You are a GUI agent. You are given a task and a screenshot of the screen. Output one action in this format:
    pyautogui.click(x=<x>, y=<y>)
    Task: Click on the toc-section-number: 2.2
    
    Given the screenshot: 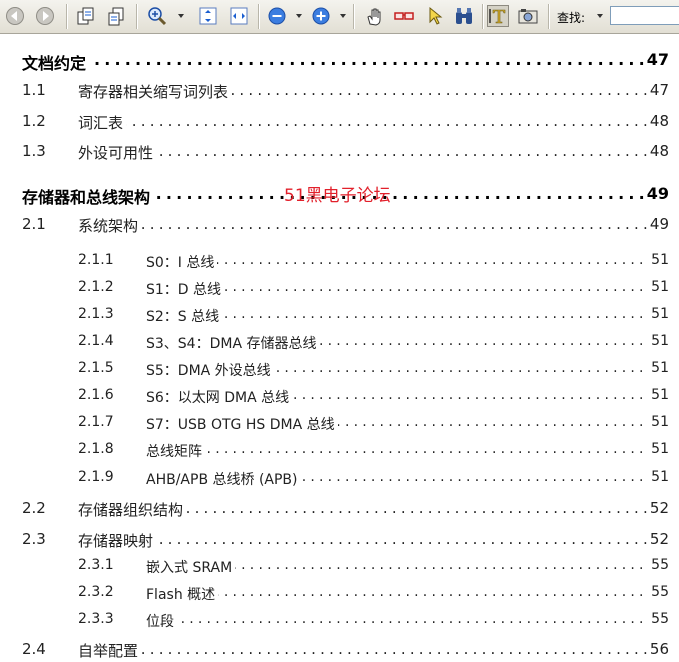 What is the action you would take?
    pyautogui.click(x=34, y=508)
    